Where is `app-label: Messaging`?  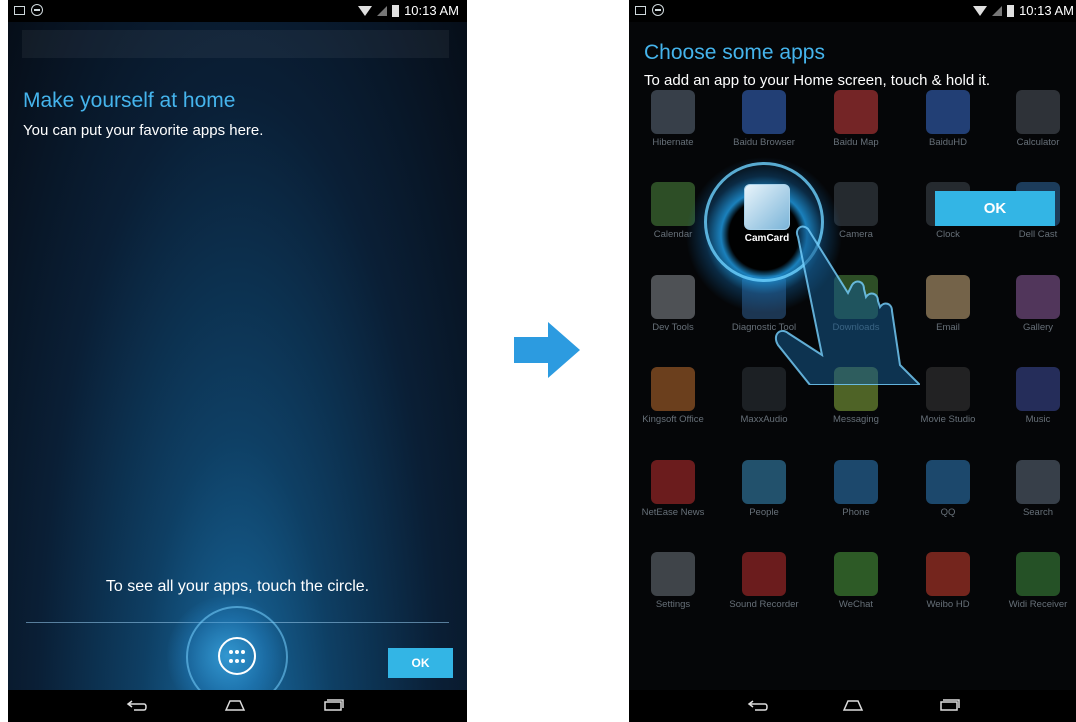 app-label: Messaging is located at coordinates (856, 419).